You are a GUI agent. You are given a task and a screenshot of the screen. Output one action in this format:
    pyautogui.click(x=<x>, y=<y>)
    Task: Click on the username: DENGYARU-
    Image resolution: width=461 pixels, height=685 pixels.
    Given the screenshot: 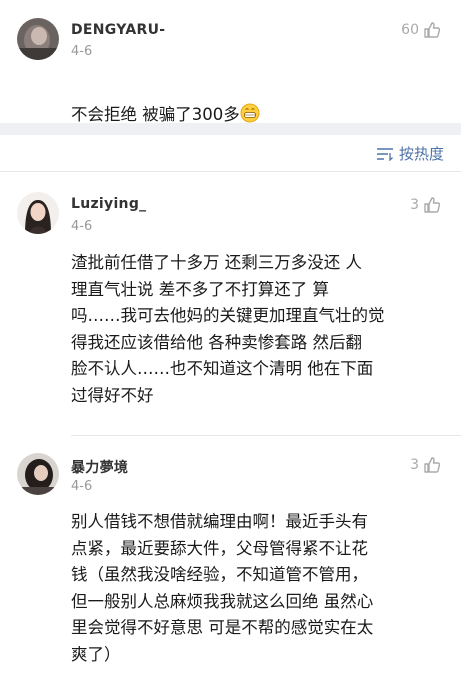 What is the action you would take?
    pyautogui.click(x=118, y=30)
    